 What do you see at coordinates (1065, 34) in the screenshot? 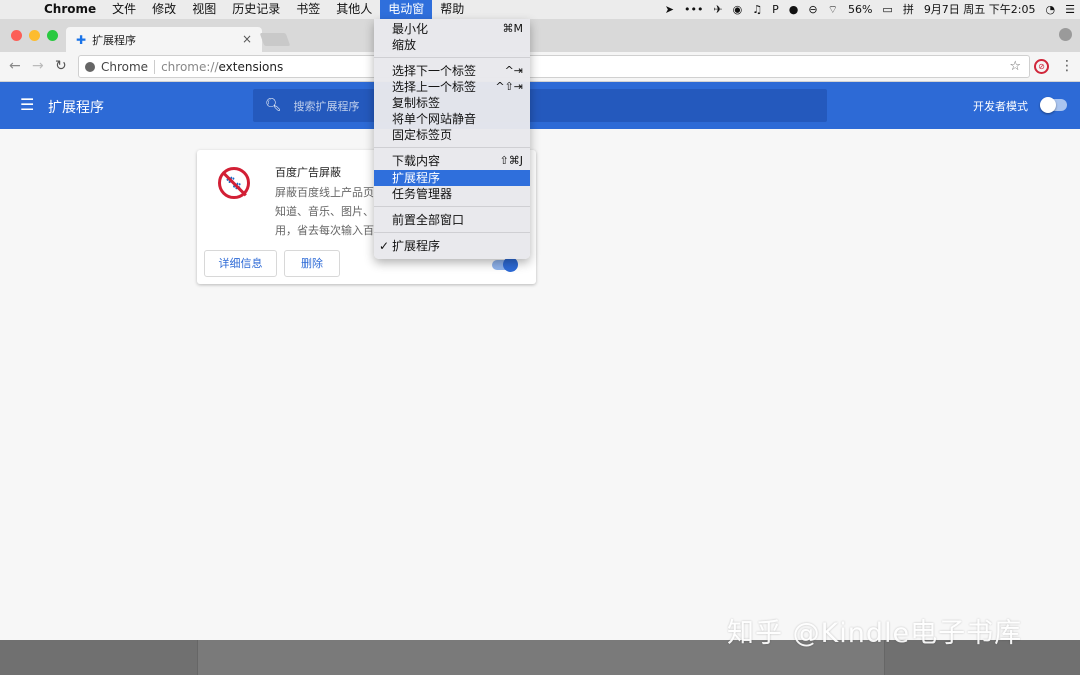
I see `profile-avatar-icon` at bounding box center [1065, 34].